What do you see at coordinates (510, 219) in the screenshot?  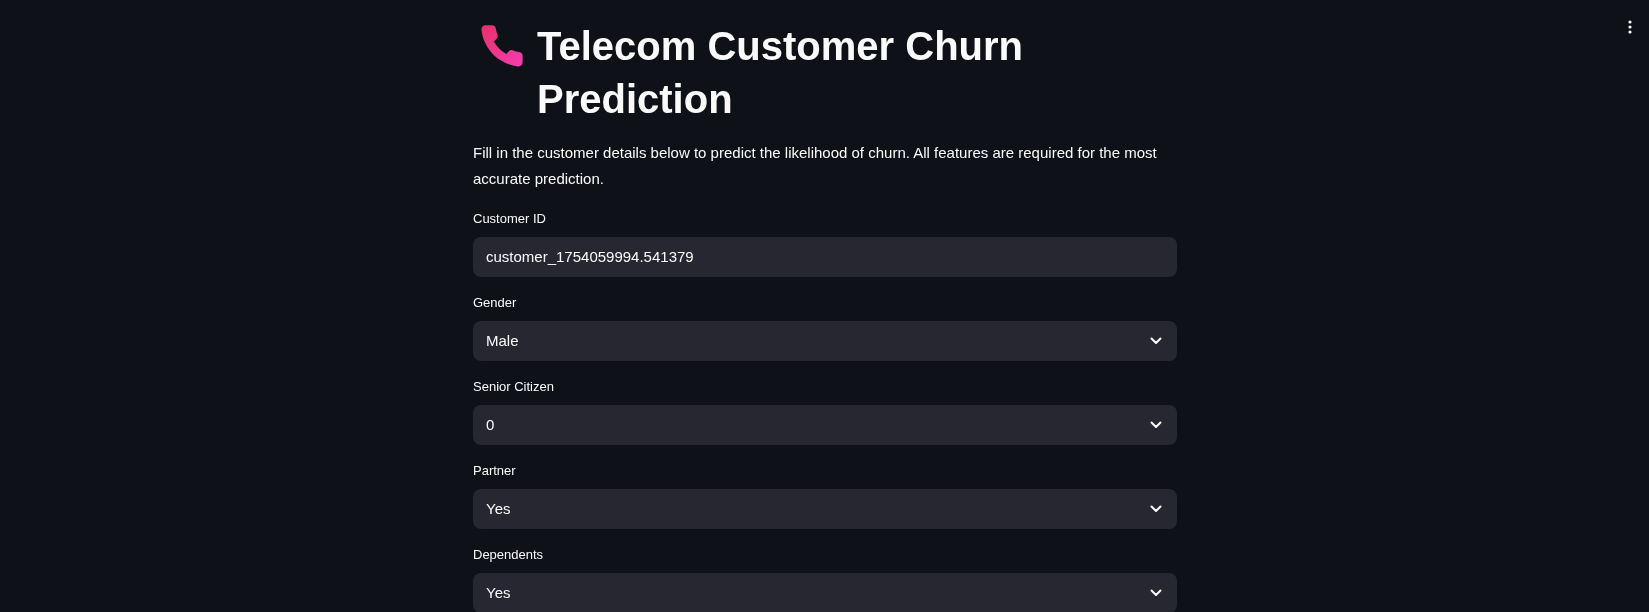 I see `field-label: Customer ID` at bounding box center [510, 219].